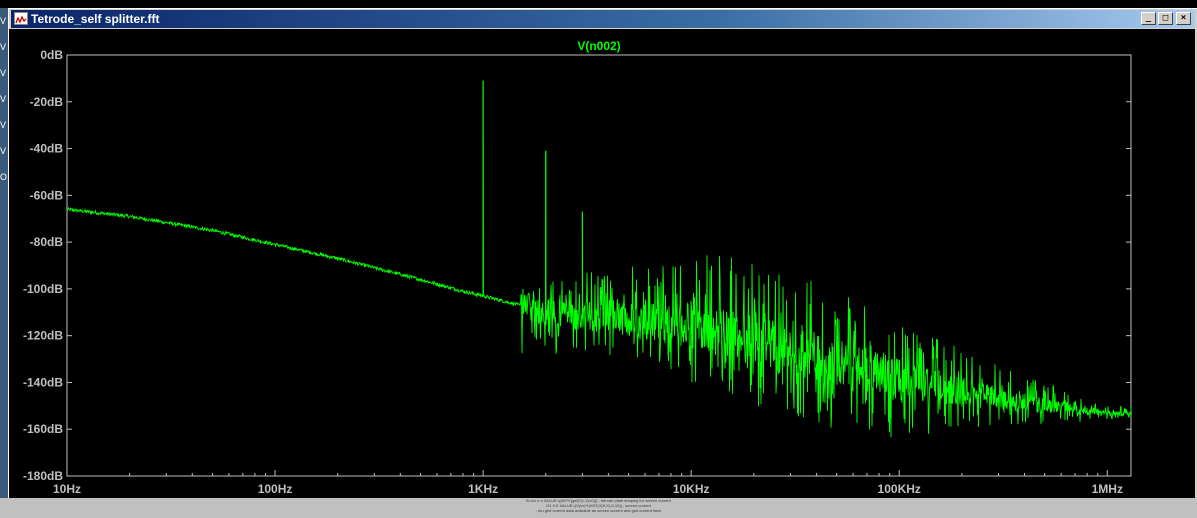 The image size is (1197, 518). Describe the element at coordinates (4, 263) in the screenshot. I see `background-window-edge: V V V V V V O` at that location.